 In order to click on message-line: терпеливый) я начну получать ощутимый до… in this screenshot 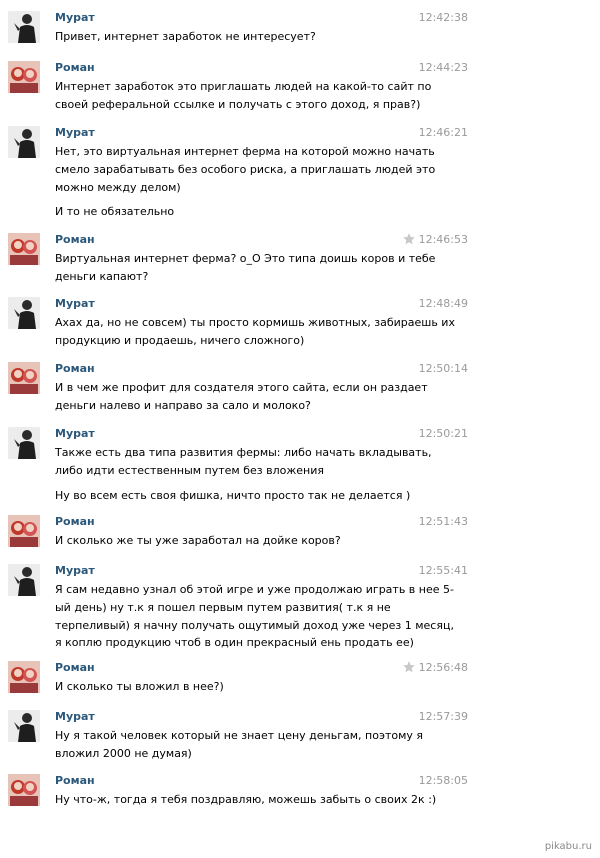, I will do `click(254, 625)`.